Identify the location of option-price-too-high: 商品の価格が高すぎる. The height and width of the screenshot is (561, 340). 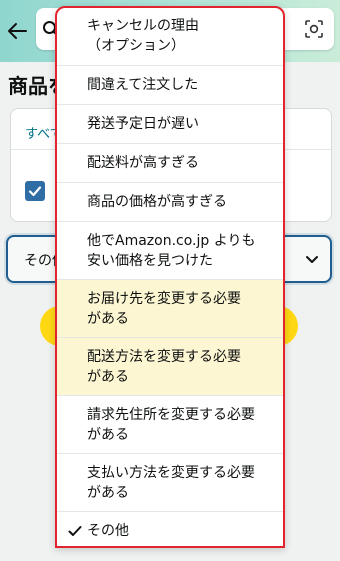
(170, 202).